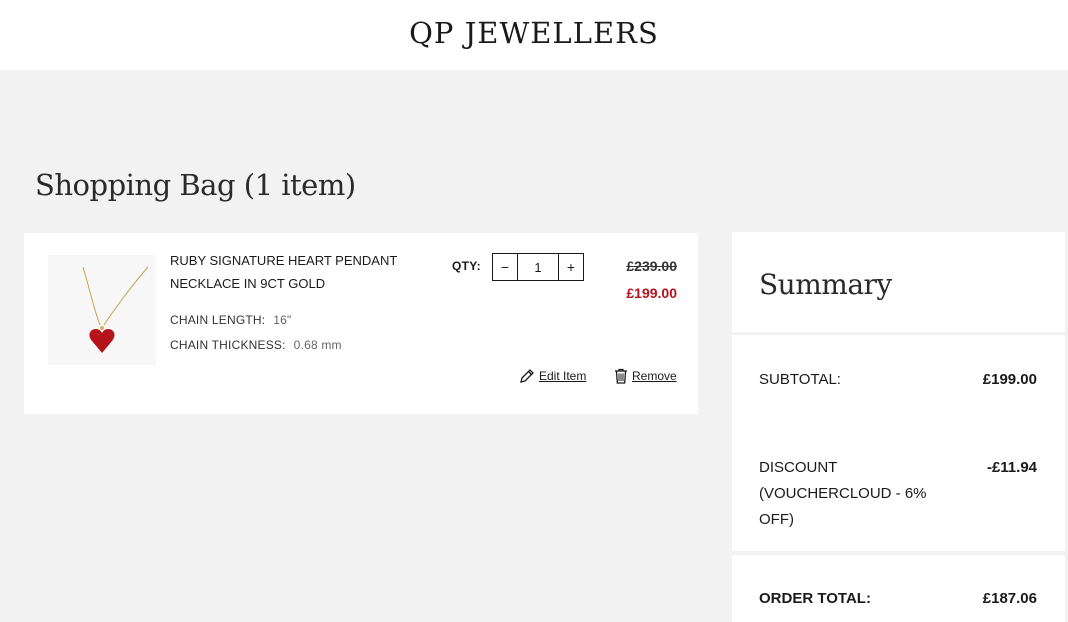  Describe the element at coordinates (505, 267) in the screenshot. I see `decrease-quantity-button: −` at that location.